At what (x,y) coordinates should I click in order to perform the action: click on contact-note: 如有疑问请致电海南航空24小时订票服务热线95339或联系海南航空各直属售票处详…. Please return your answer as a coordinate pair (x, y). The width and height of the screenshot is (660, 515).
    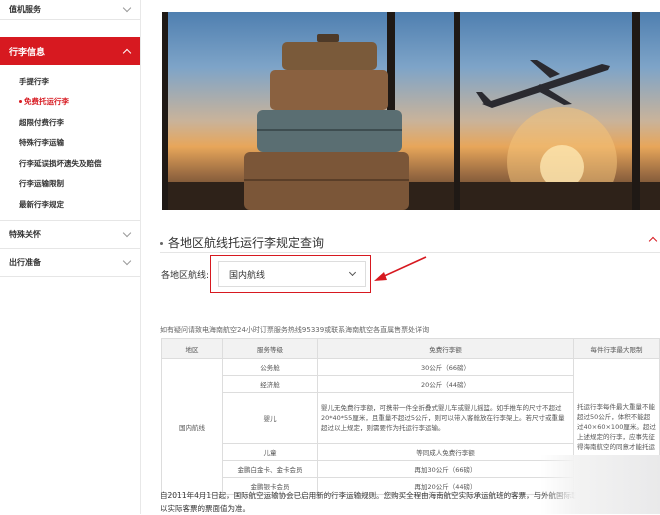
    Looking at the image, I should click on (295, 330).